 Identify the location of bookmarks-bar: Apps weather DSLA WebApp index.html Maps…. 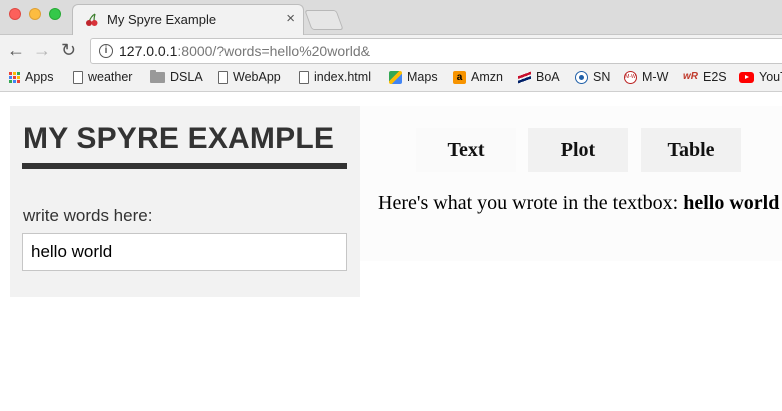
(391, 79).